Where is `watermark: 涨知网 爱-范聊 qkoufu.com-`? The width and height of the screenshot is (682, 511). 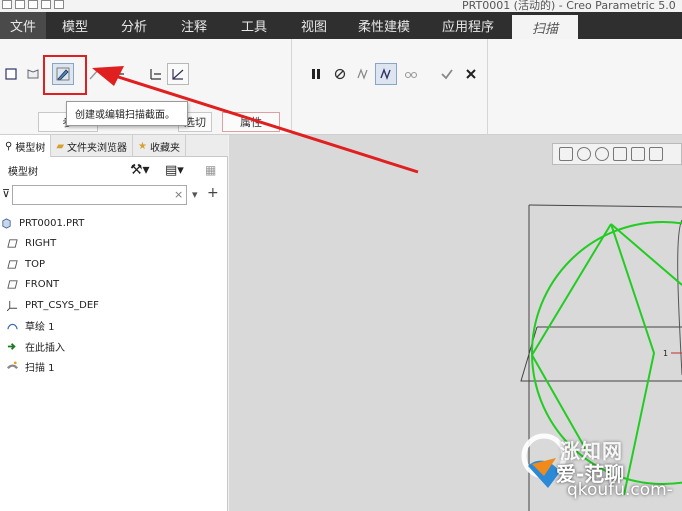 watermark: 涨知网 爱-范聊 qkoufu.com- is located at coordinates (597, 466).